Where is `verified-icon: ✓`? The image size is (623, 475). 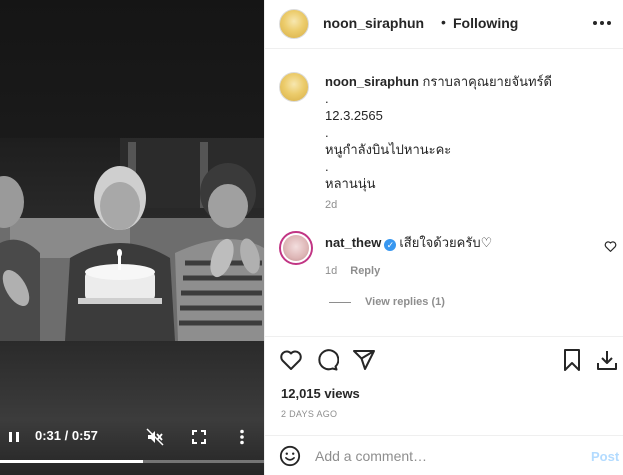 verified-icon: ✓ is located at coordinates (390, 245).